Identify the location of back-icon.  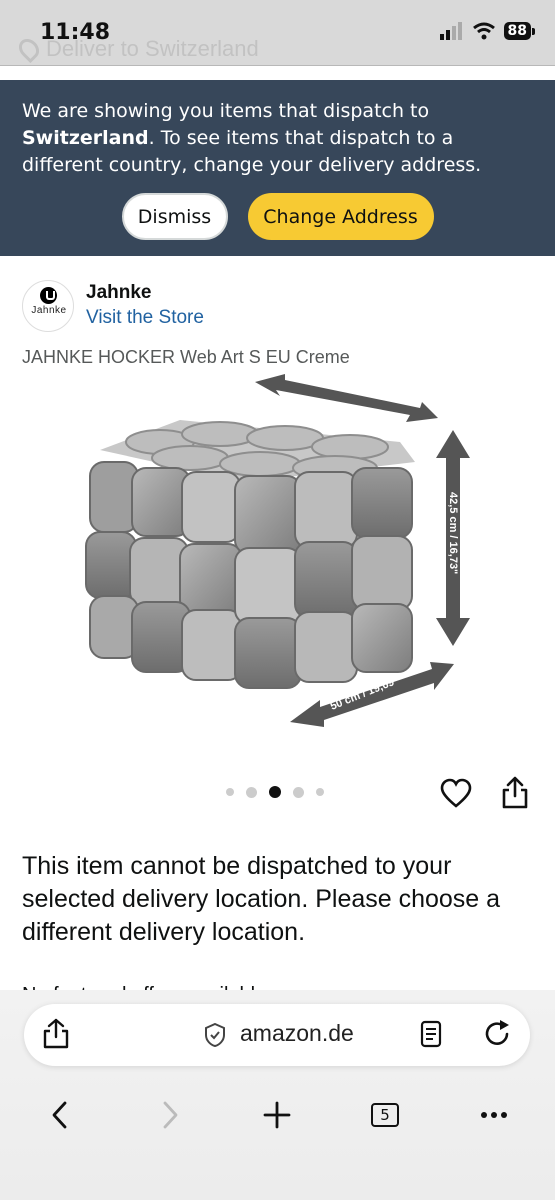
(60, 1115).